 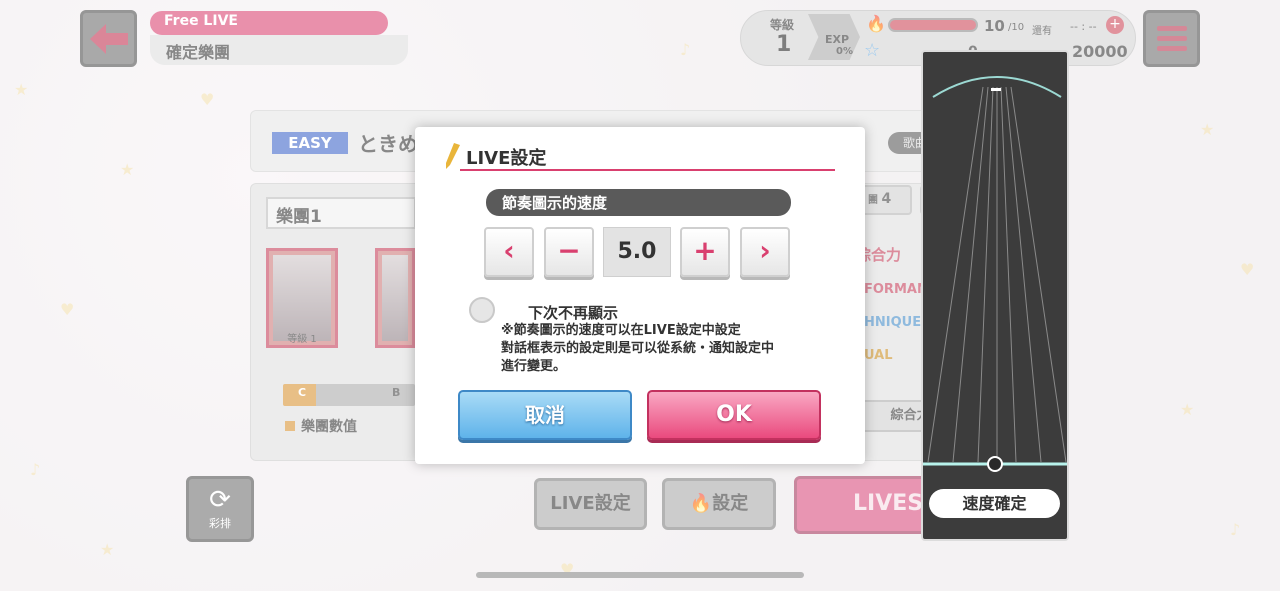 I want to click on speed-preview-panel, so click(x=995, y=295).